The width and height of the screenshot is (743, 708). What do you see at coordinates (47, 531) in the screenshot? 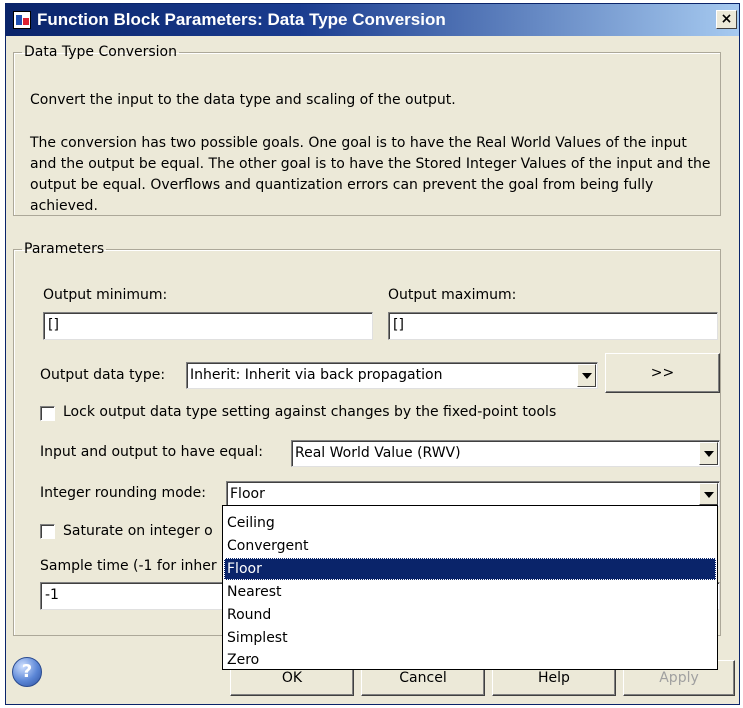
I see `saturate-checkbox` at bounding box center [47, 531].